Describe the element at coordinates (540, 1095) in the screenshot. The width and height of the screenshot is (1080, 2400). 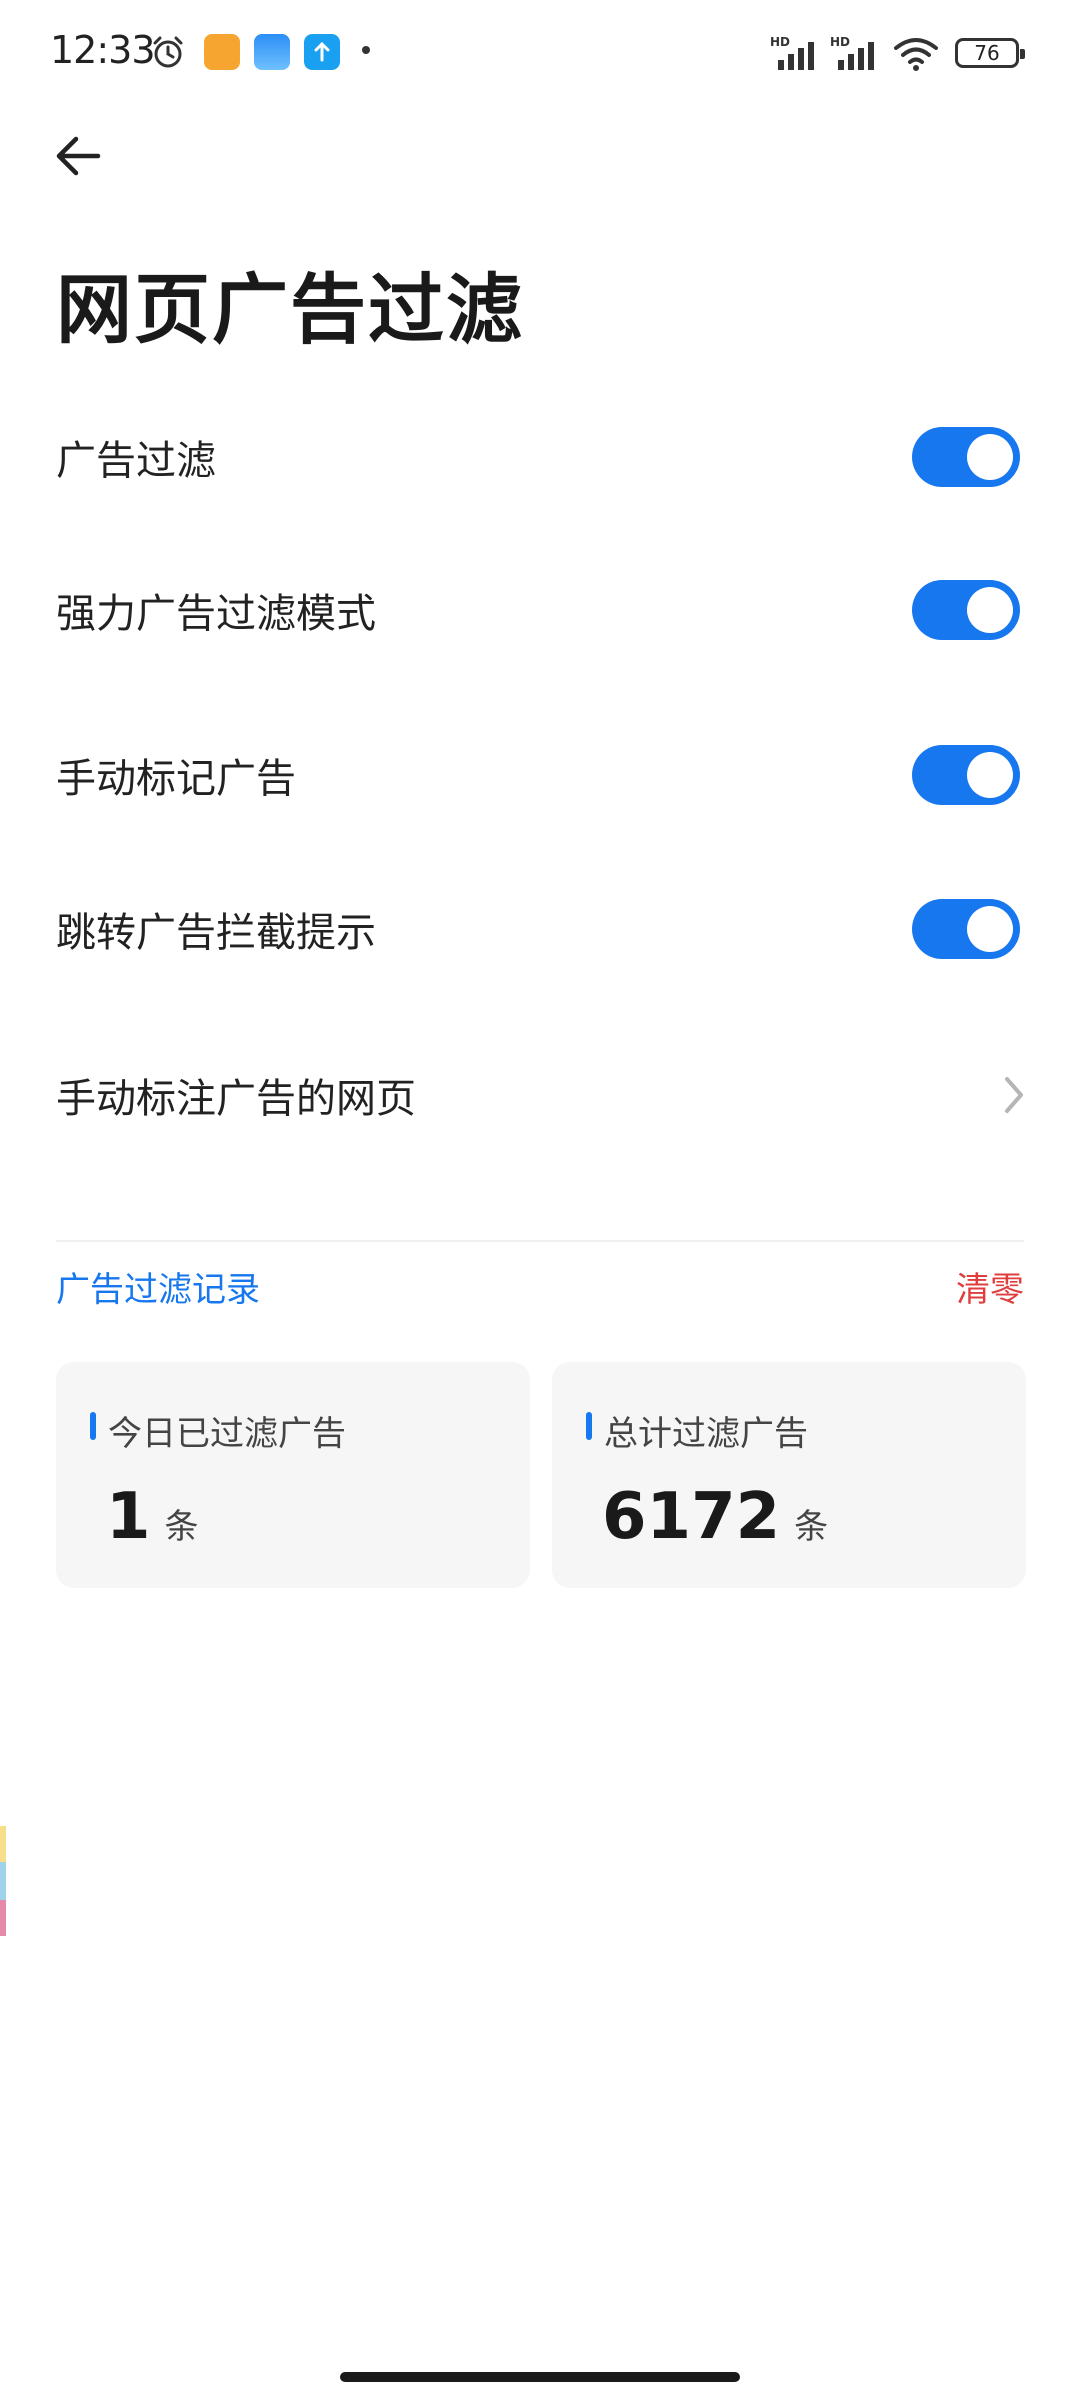
I see `setting-row-marked-pages: 手动标注广告的网页` at that location.